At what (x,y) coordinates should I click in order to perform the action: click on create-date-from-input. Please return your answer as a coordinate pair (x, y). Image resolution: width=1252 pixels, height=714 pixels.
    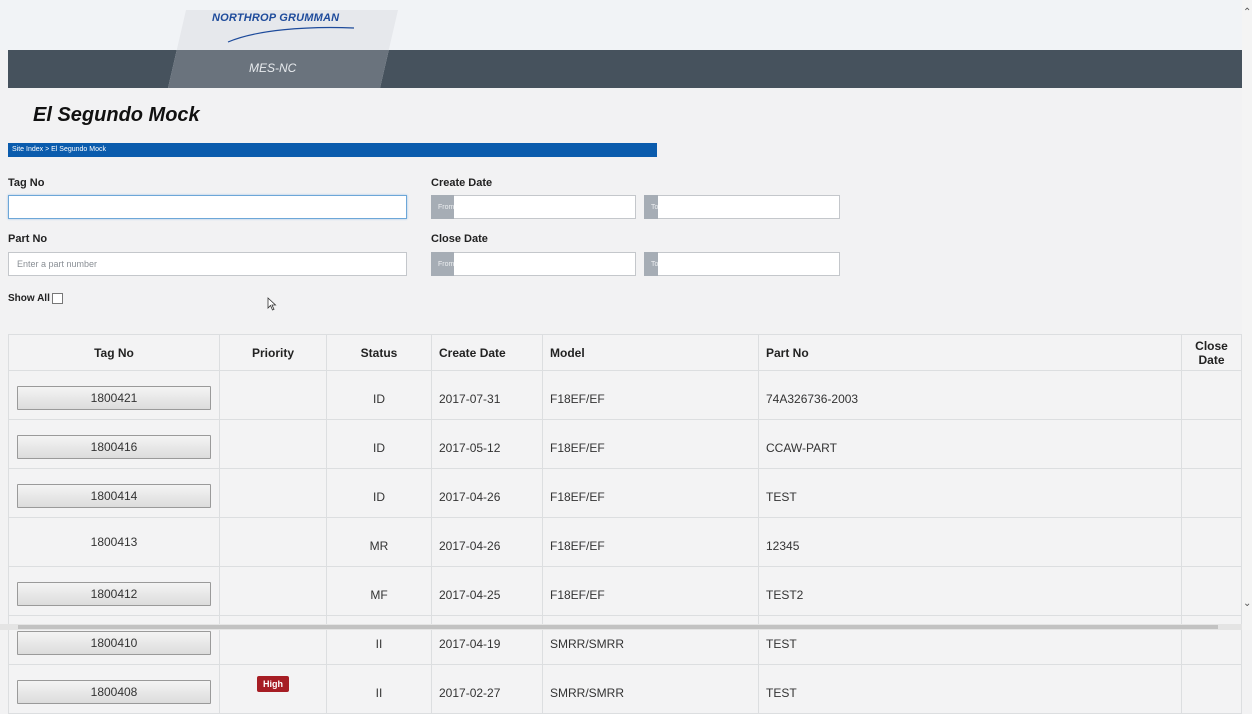
    Looking at the image, I should click on (545, 207).